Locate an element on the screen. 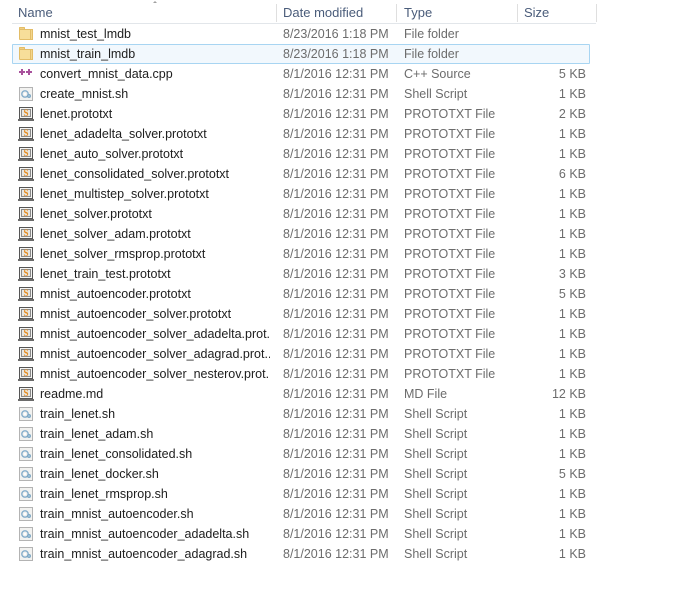 The height and width of the screenshot is (593, 682). cpp-source-icon is located at coordinates (26, 74).